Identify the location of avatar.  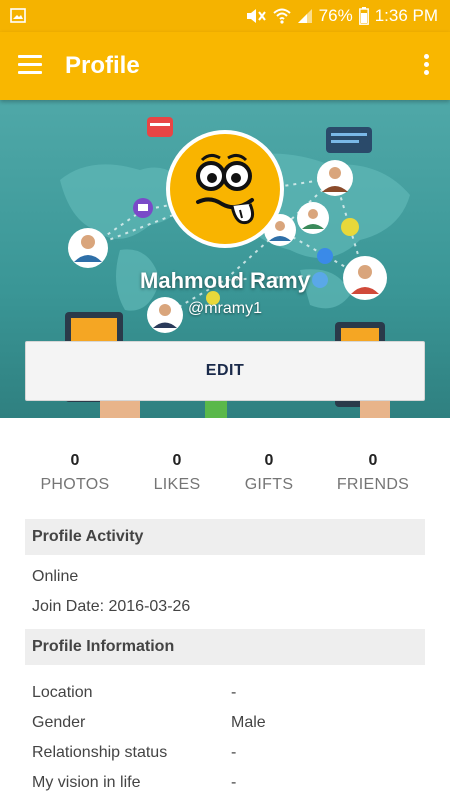
(225, 189).